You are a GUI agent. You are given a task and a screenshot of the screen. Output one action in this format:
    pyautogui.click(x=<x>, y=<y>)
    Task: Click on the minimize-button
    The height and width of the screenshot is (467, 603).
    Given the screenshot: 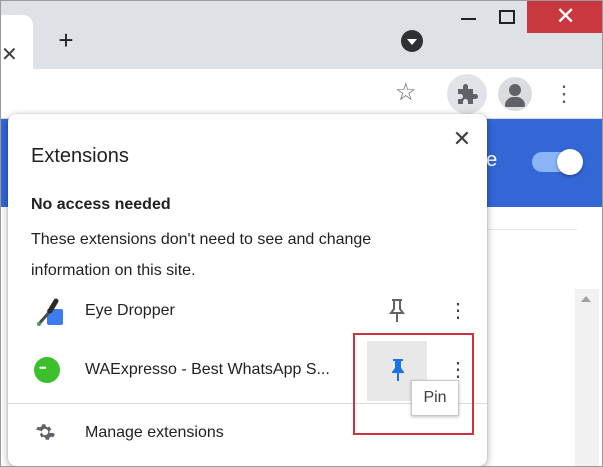 What is the action you would take?
    pyautogui.click(x=468, y=19)
    